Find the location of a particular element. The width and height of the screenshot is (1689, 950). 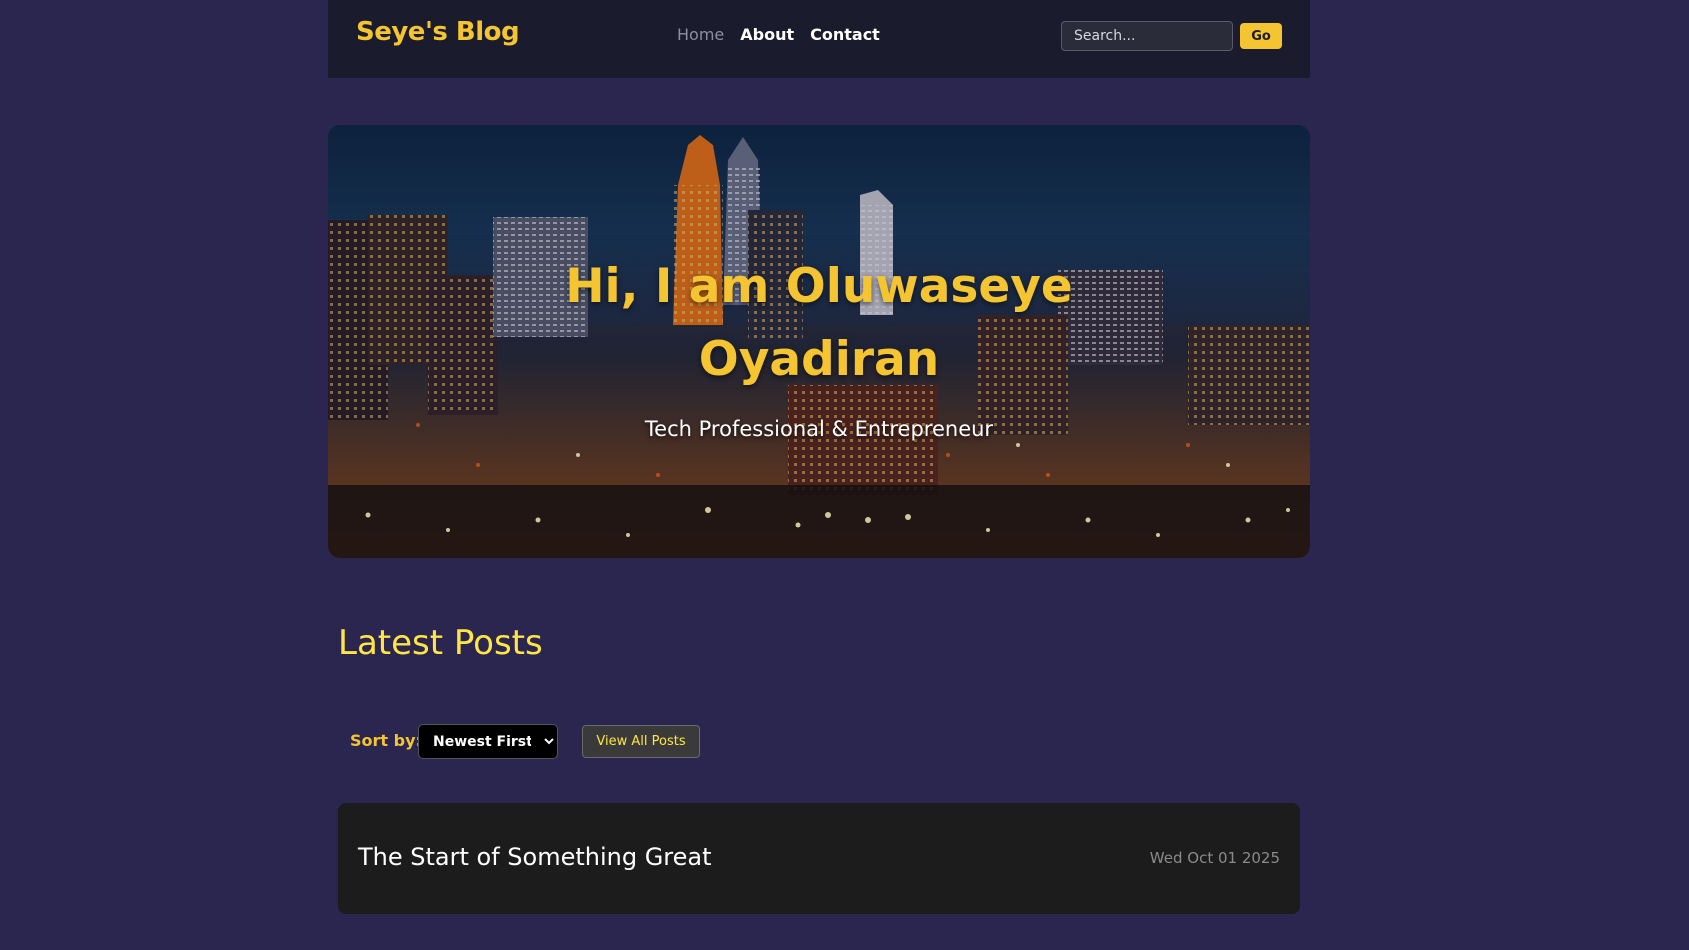

nav-link-home: Home is located at coordinates (700, 34).